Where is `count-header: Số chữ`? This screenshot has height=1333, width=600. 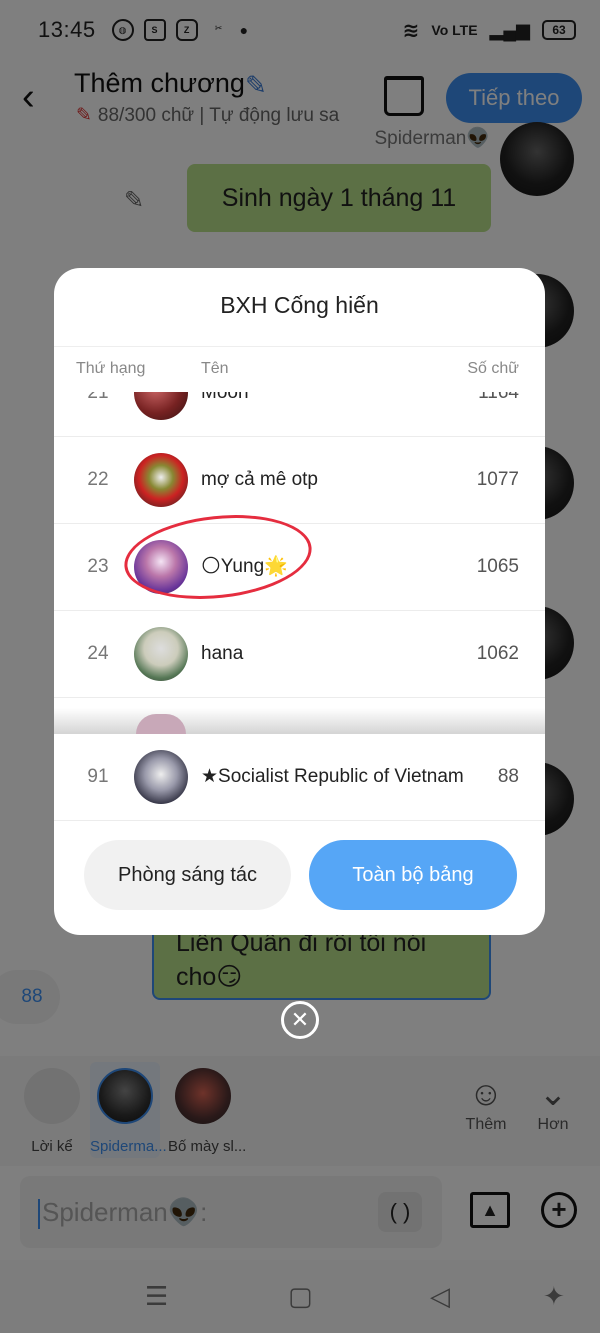
count-header: Số chữ is located at coordinates (493, 368).